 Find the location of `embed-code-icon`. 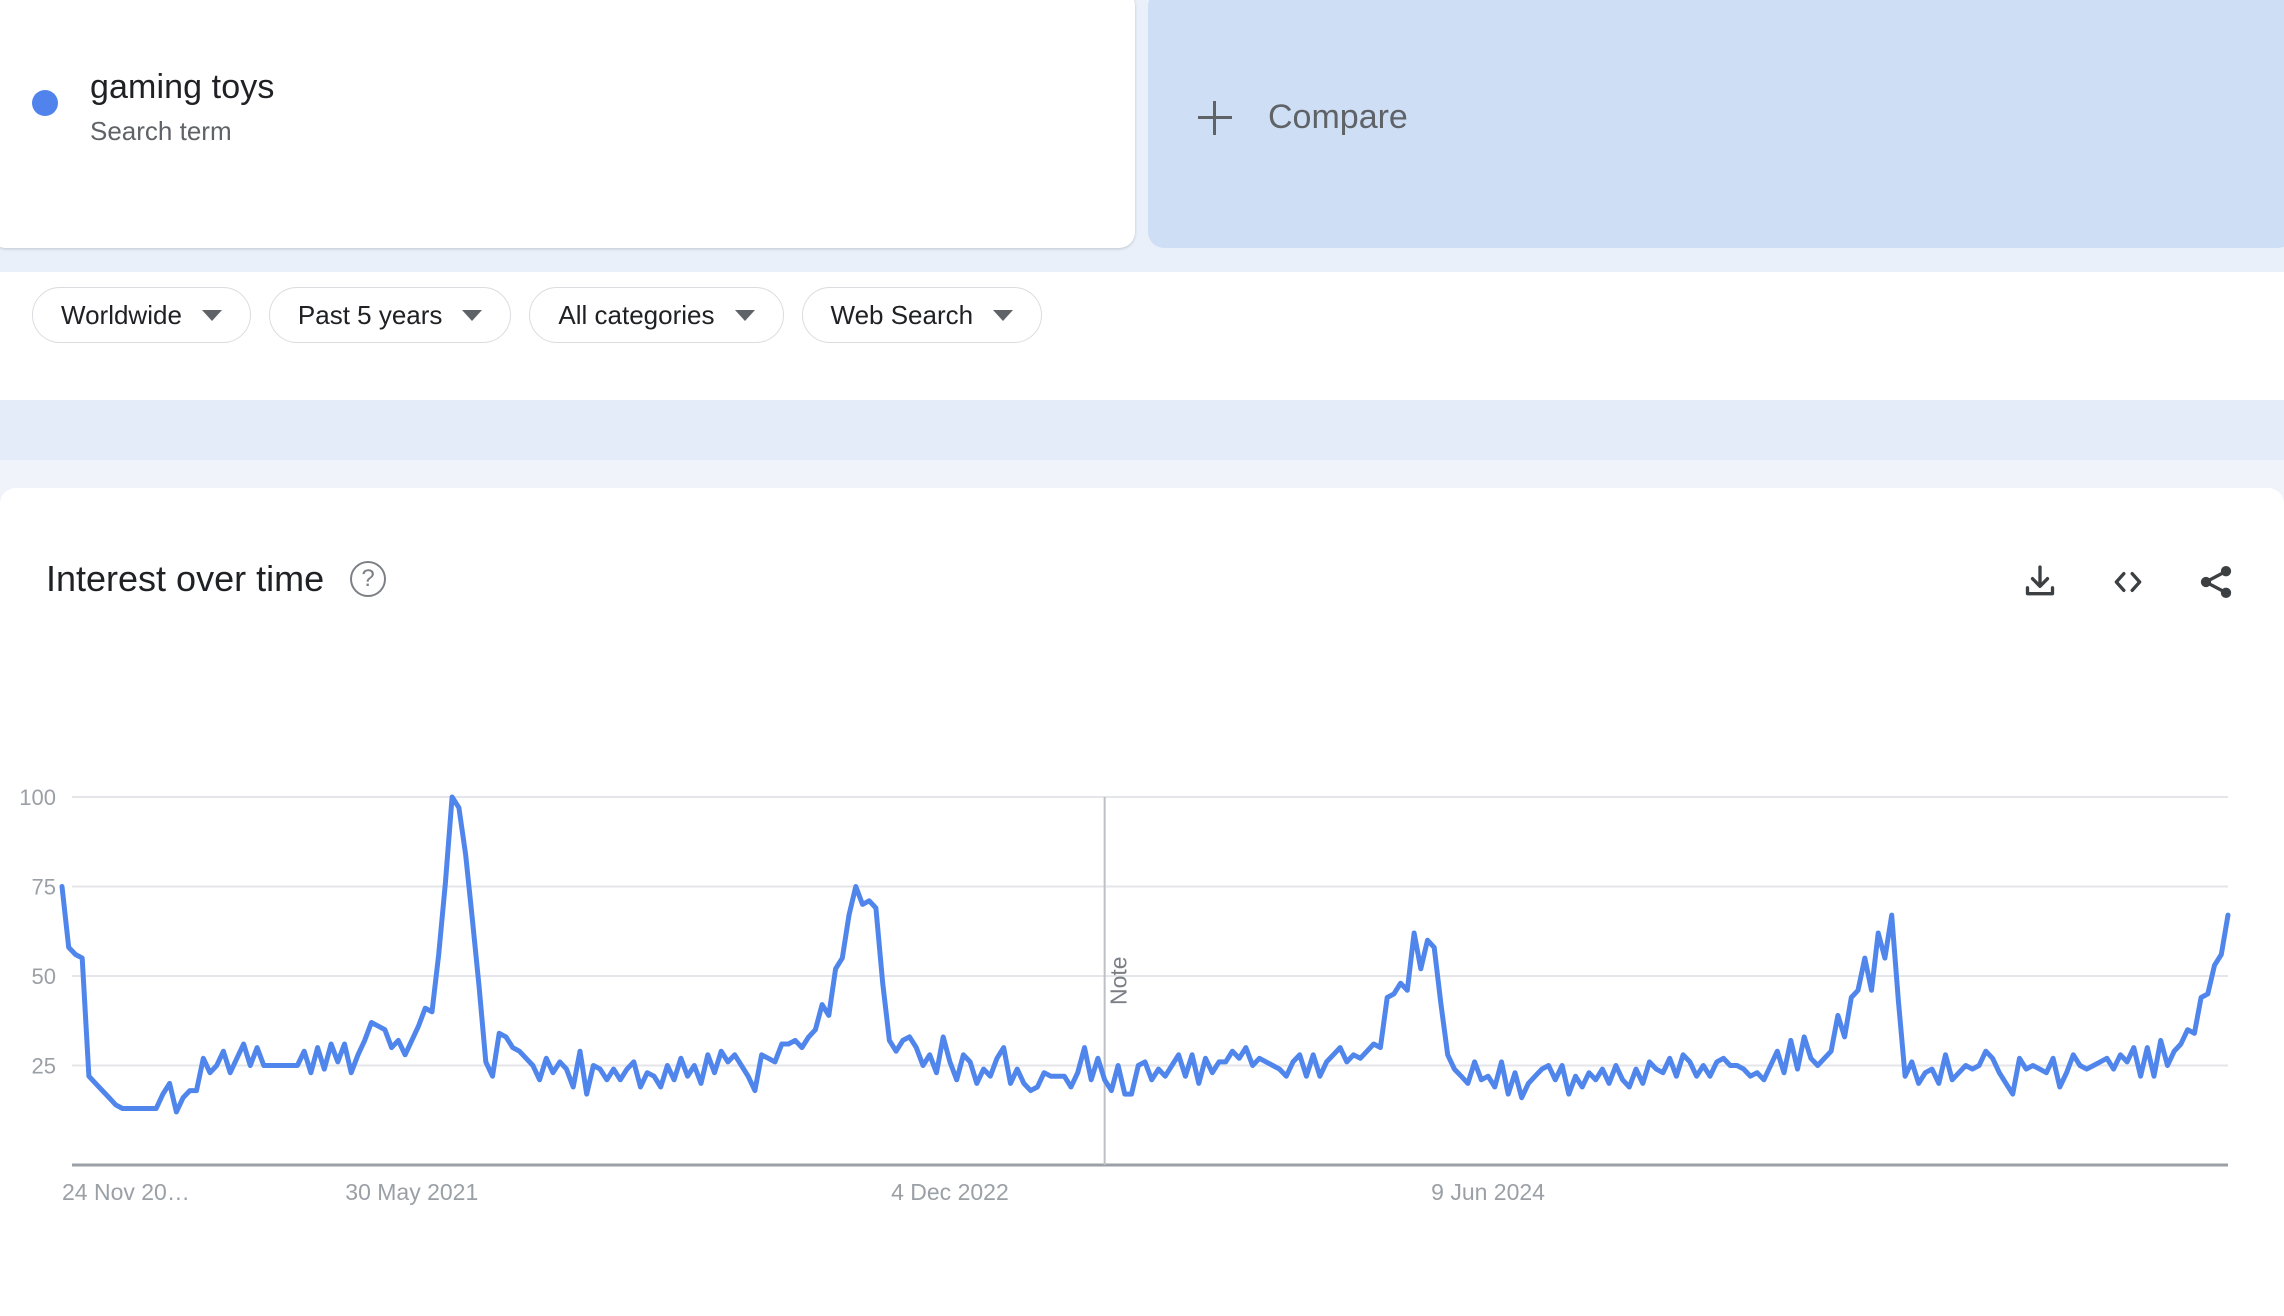

embed-code-icon is located at coordinates (2128, 582).